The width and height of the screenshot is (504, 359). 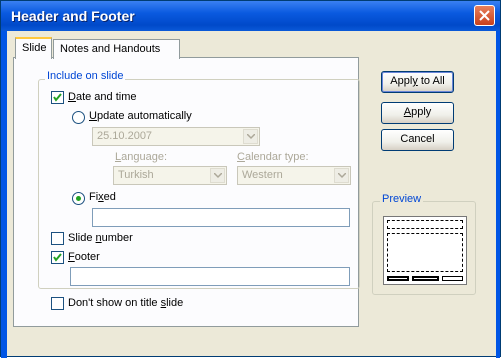 I want to click on language-select: Turkish, so click(x=170, y=175).